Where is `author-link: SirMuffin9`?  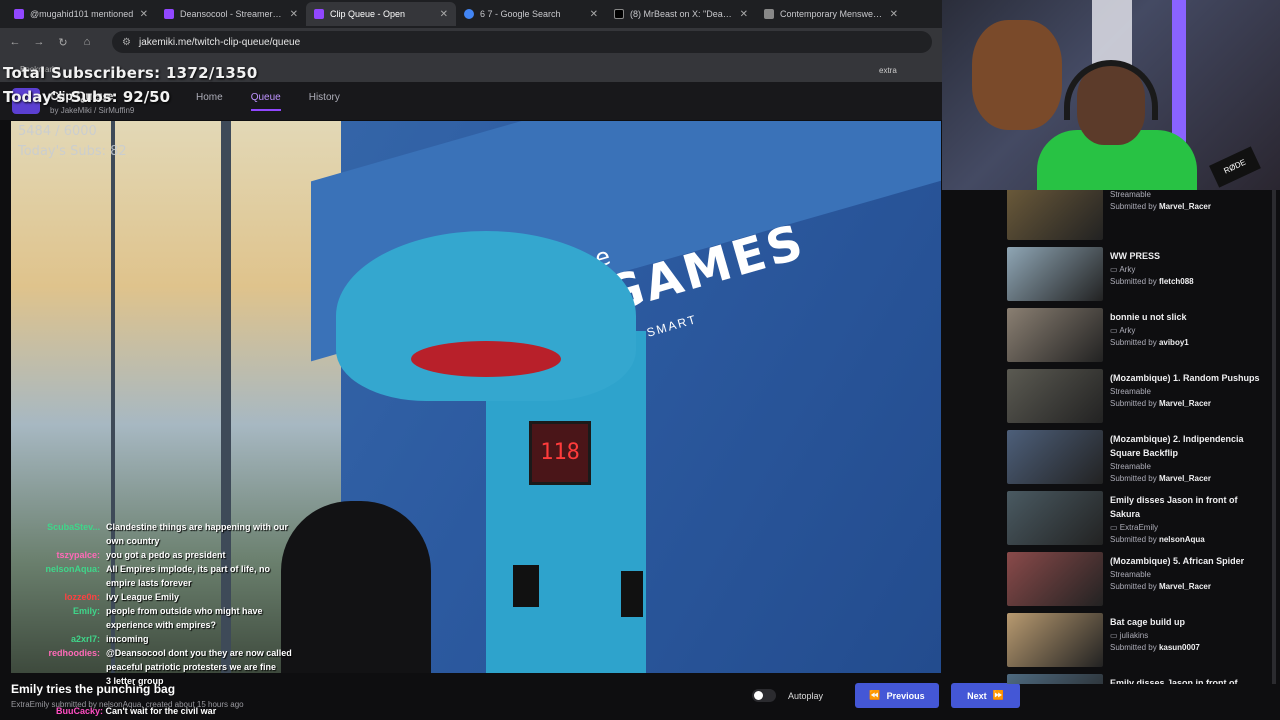
author-link: SirMuffin9 is located at coordinates (116, 110).